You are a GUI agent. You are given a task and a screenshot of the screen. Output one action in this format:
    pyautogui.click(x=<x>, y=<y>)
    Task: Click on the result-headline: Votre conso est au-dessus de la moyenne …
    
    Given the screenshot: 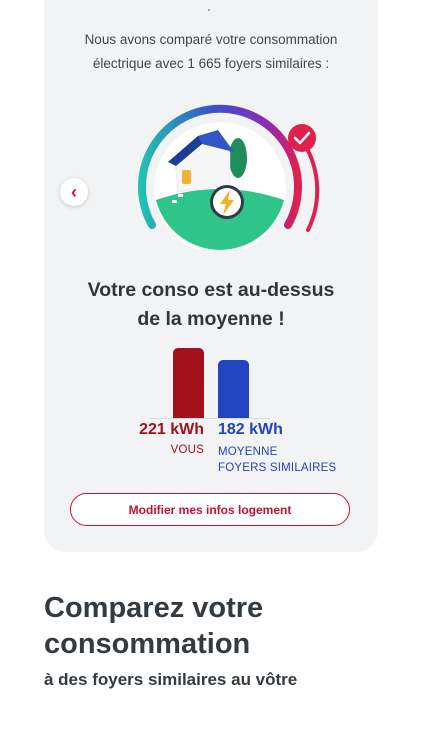 What is the action you would take?
    pyautogui.click(x=211, y=305)
    